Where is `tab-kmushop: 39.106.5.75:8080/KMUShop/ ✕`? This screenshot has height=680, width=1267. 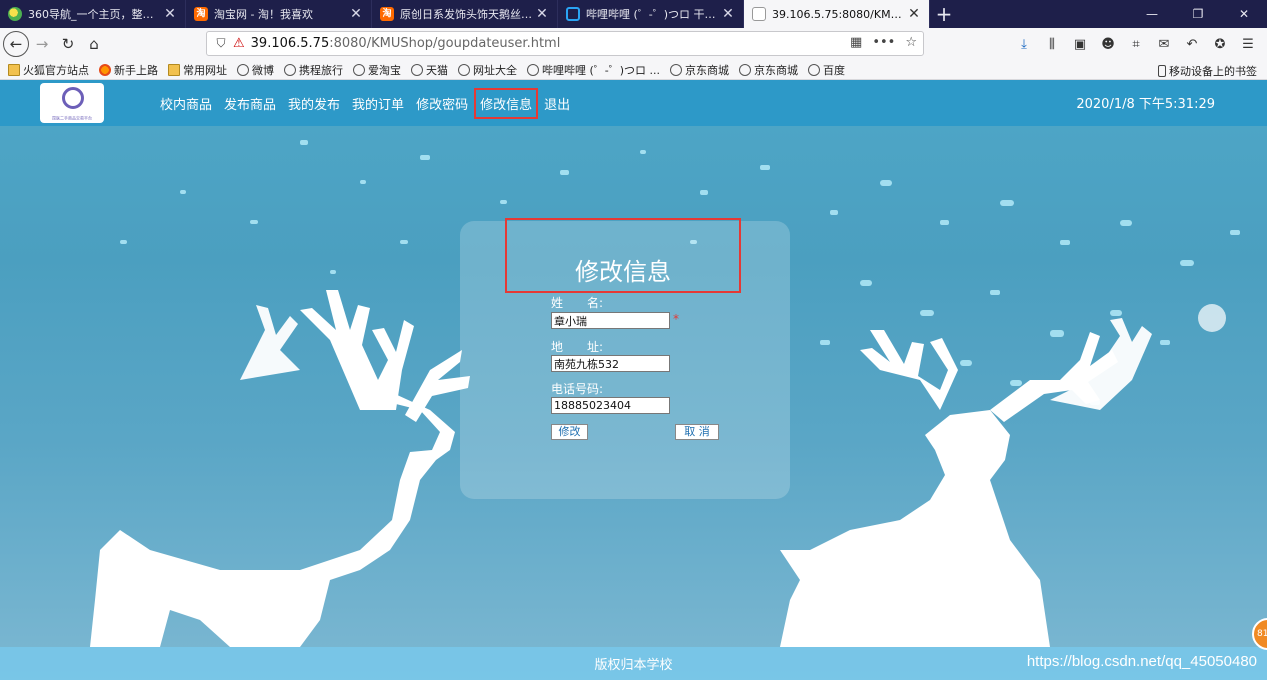
tab-kmushop: 39.106.5.75:8080/KMUShop/ ✕ is located at coordinates (837, 14).